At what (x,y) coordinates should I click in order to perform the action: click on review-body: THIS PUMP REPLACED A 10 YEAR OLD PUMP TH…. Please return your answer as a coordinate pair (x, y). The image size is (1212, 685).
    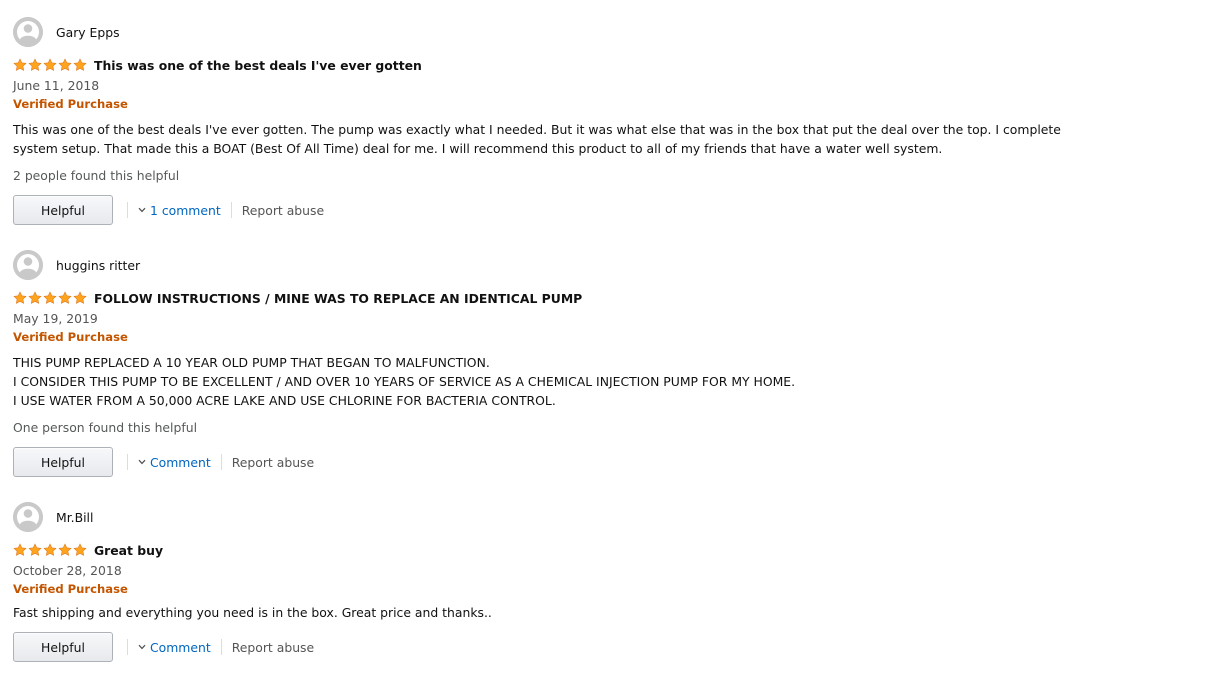
    Looking at the image, I should click on (543, 381).